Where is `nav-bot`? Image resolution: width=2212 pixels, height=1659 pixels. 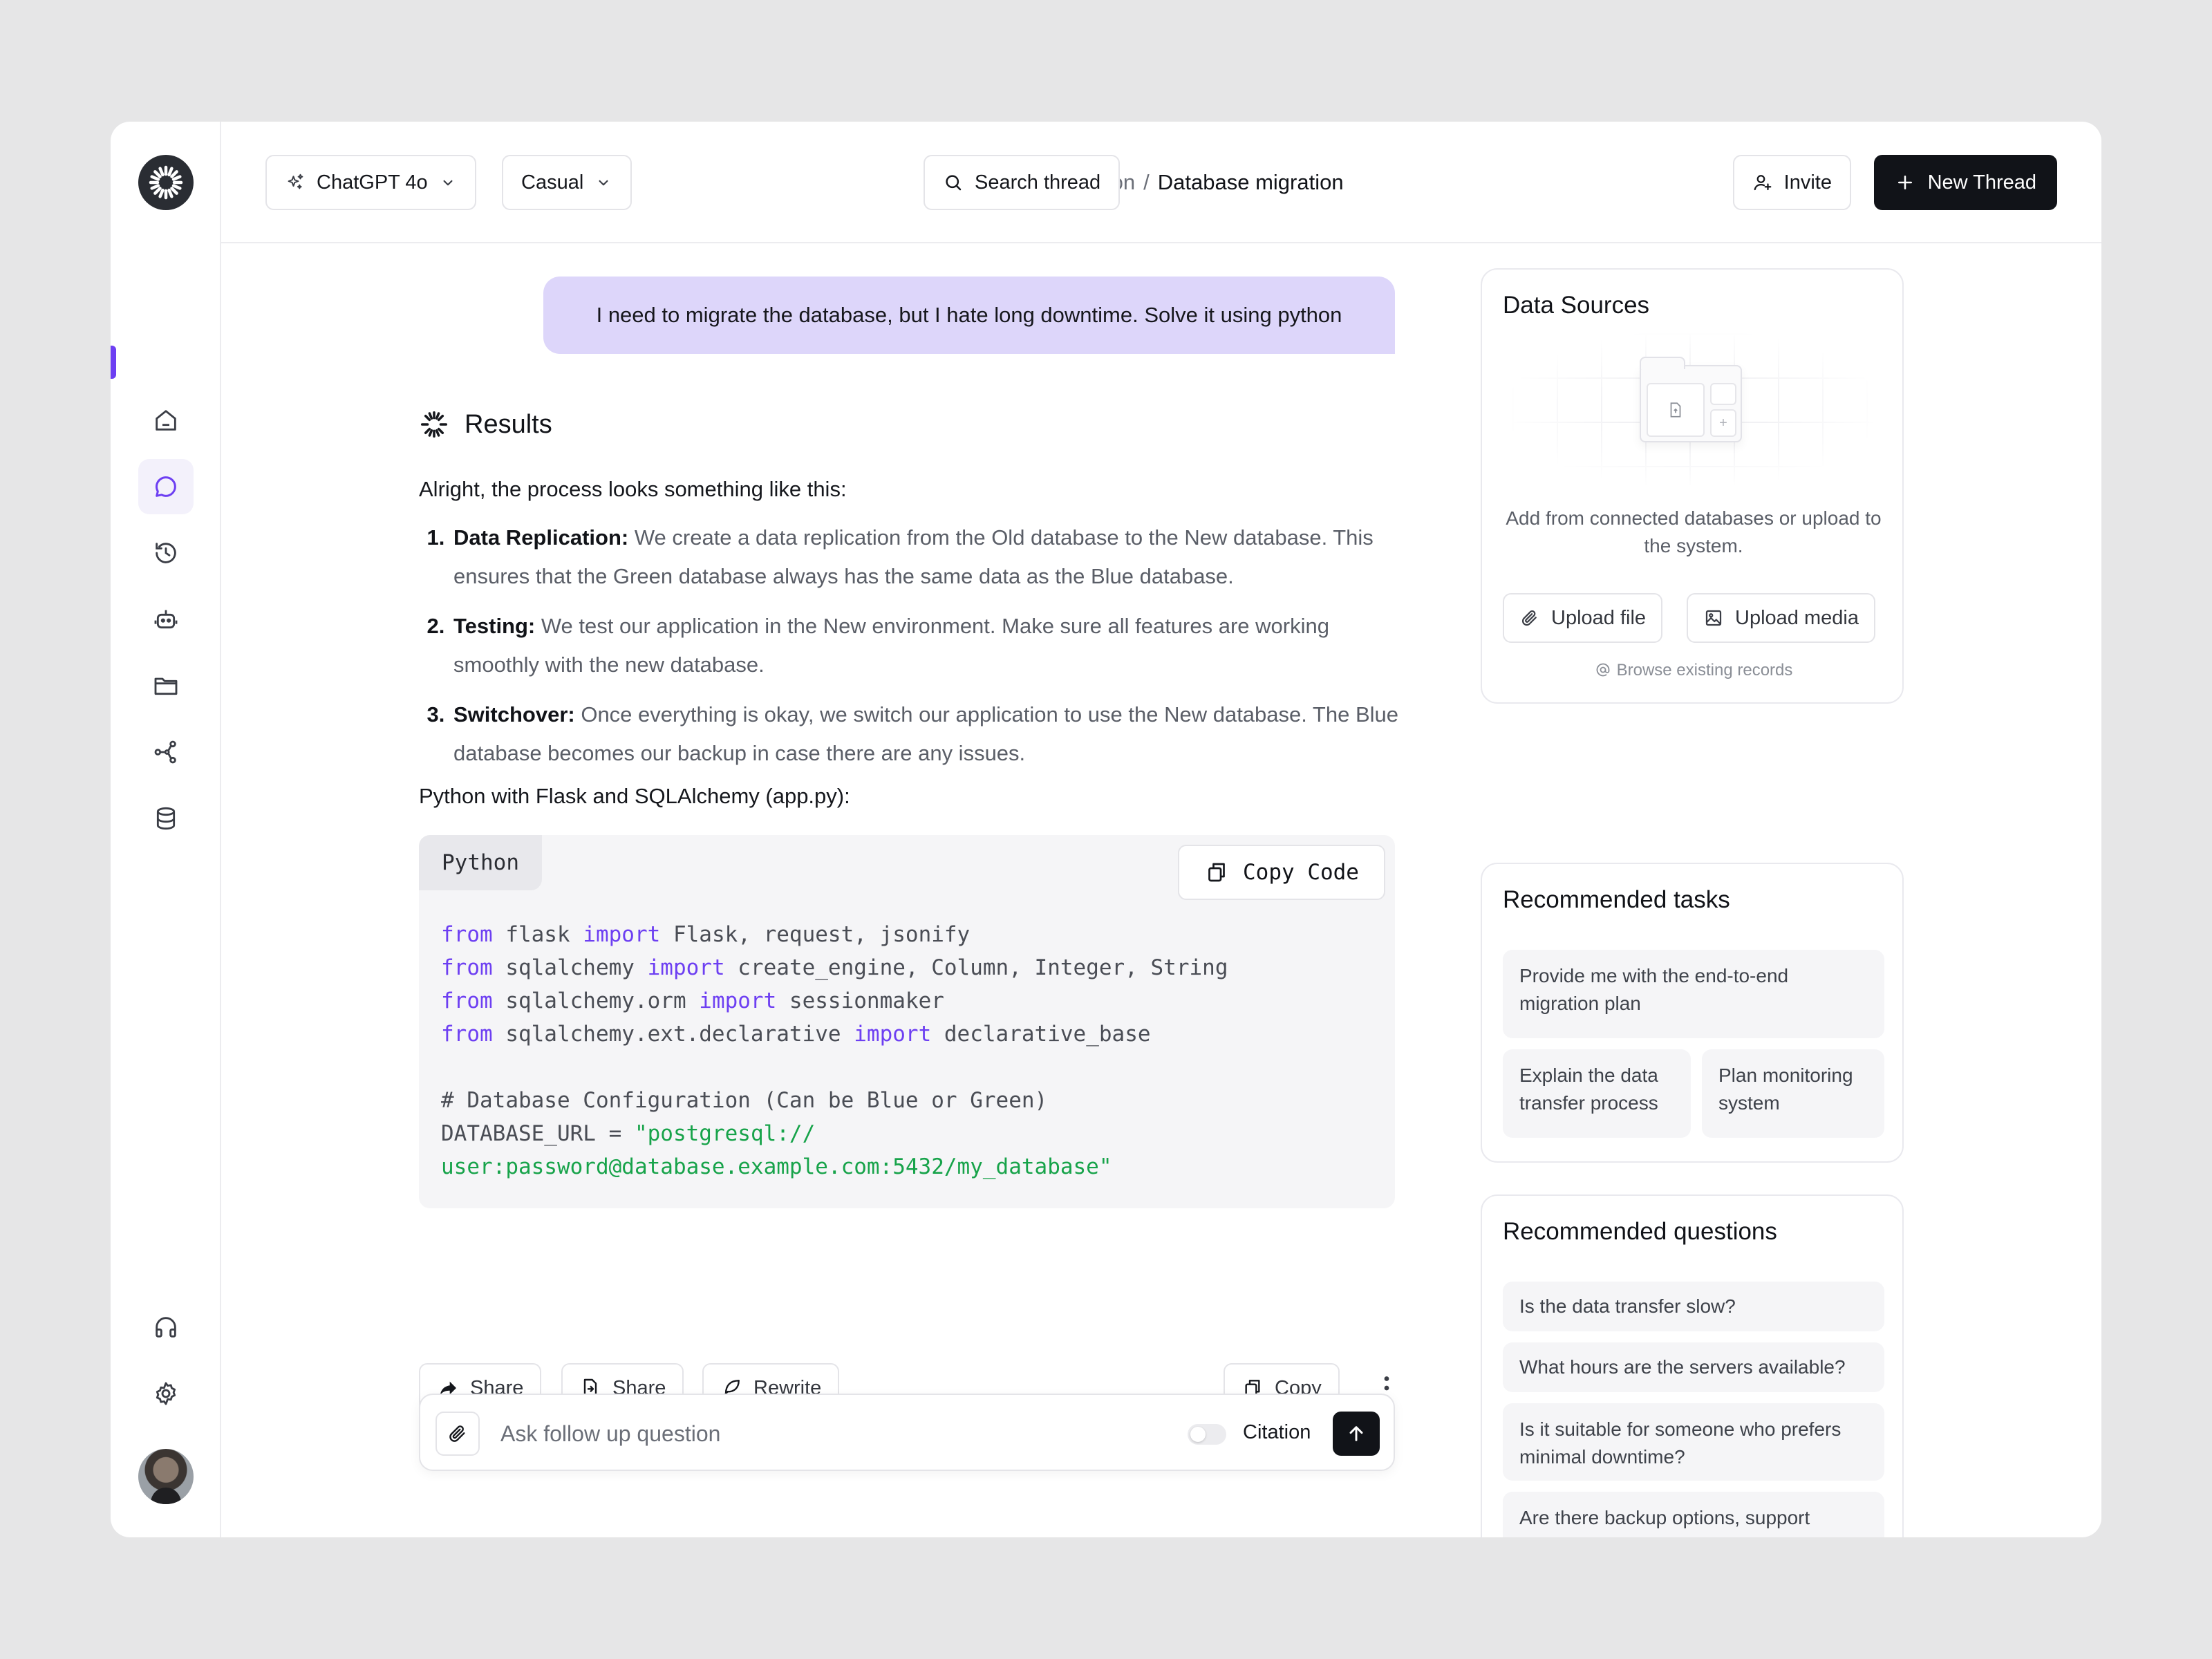
nav-bot is located at coordinates (166, 619).